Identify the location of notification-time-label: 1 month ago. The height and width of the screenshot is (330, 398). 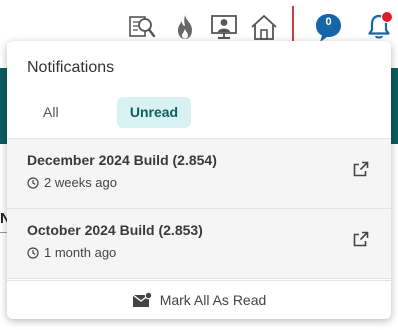
(80, 252).